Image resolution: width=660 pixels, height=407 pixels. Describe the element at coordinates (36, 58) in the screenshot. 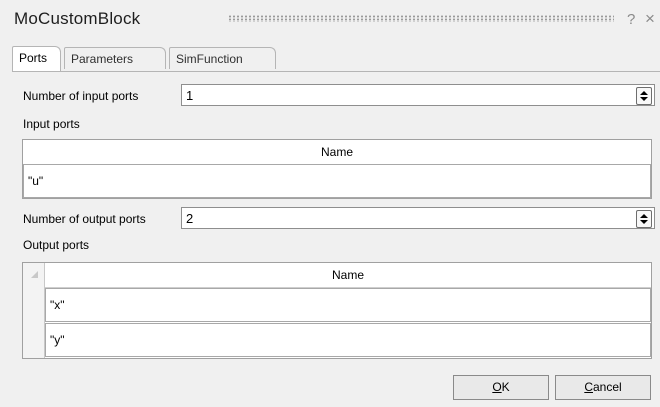

I see `tab-ports: Ports` at that location.